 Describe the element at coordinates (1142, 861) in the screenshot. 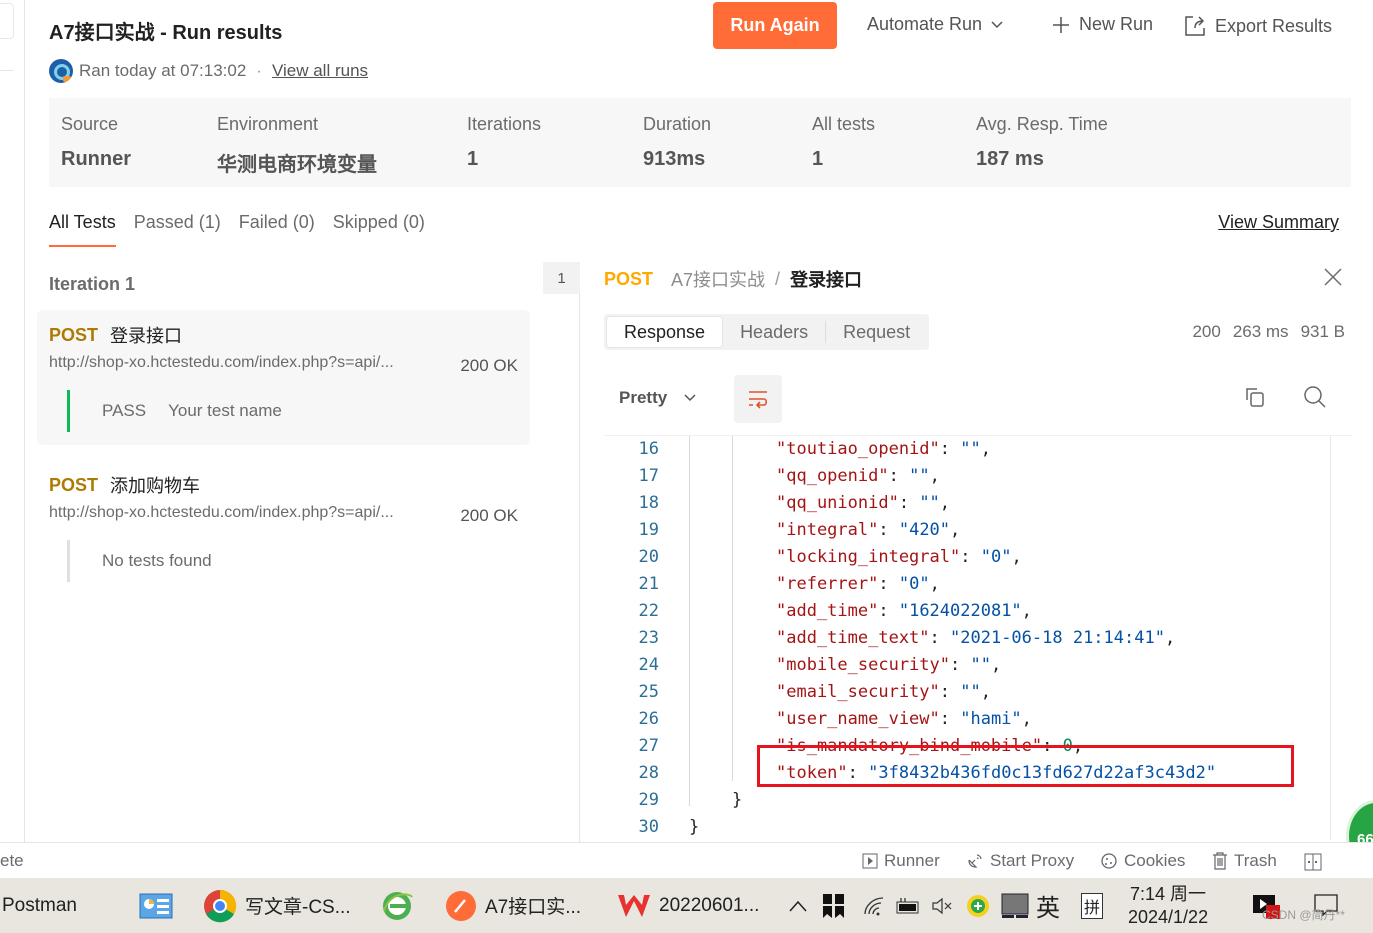

I see `cookies-button: Cookies` at that location.